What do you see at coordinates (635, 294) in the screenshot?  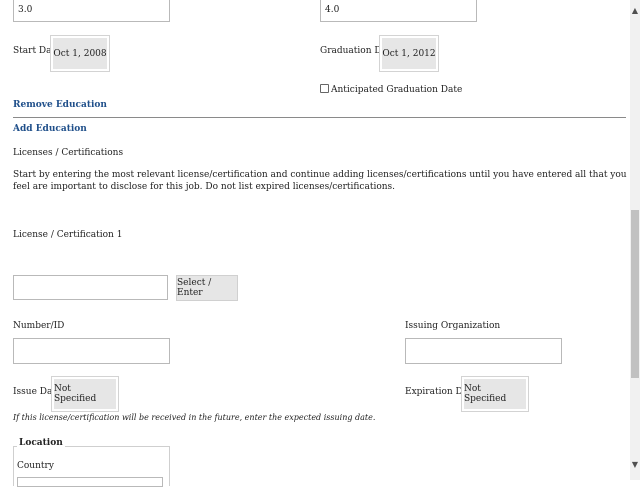 I see `scrollbar-thumb` at bounding box center [635, 294].